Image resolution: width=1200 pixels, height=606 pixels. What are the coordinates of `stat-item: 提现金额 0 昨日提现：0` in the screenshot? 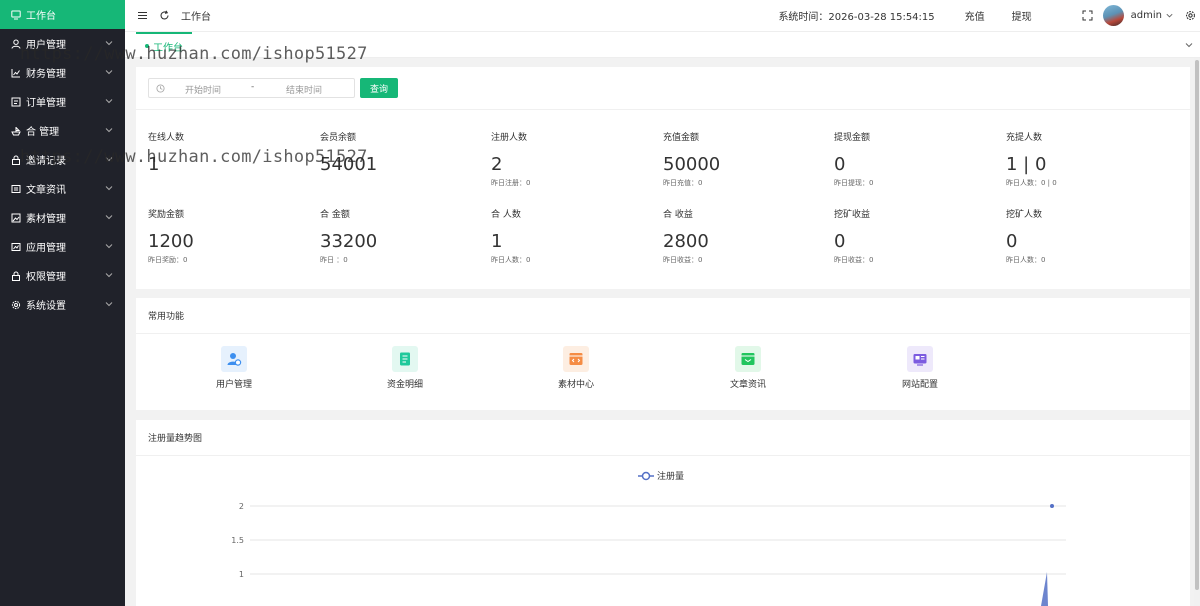 It's located at (914, 158).